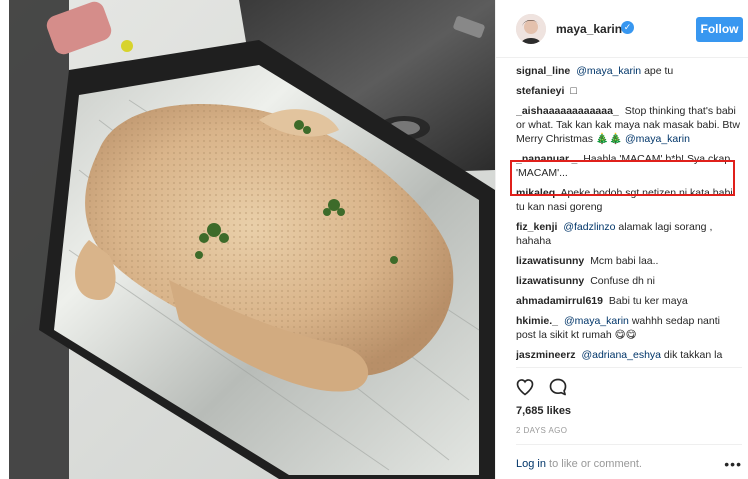  I want to click on follow-button: Follow, so click(719, 29).